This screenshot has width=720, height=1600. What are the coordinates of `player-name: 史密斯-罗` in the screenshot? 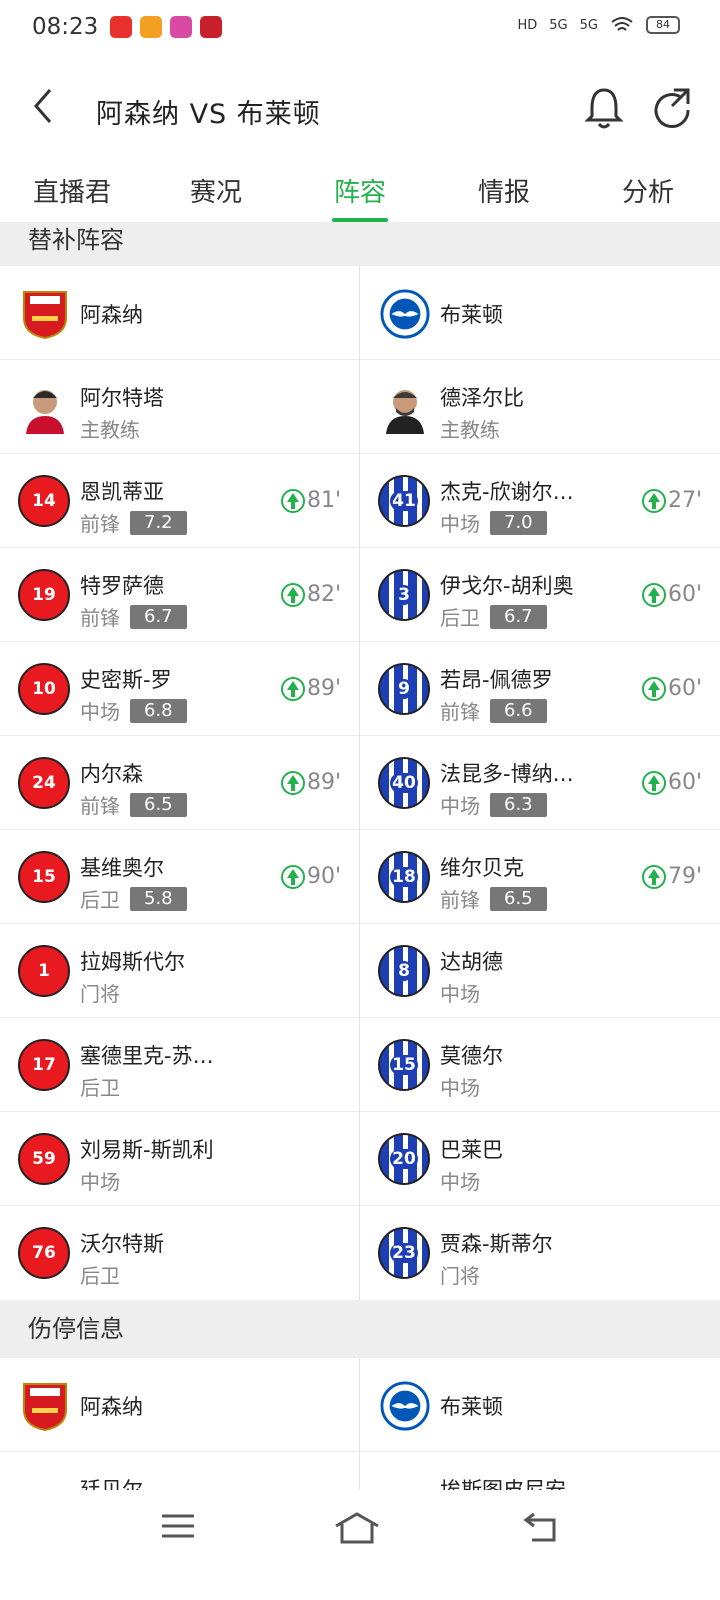 It's located at (126, 680).